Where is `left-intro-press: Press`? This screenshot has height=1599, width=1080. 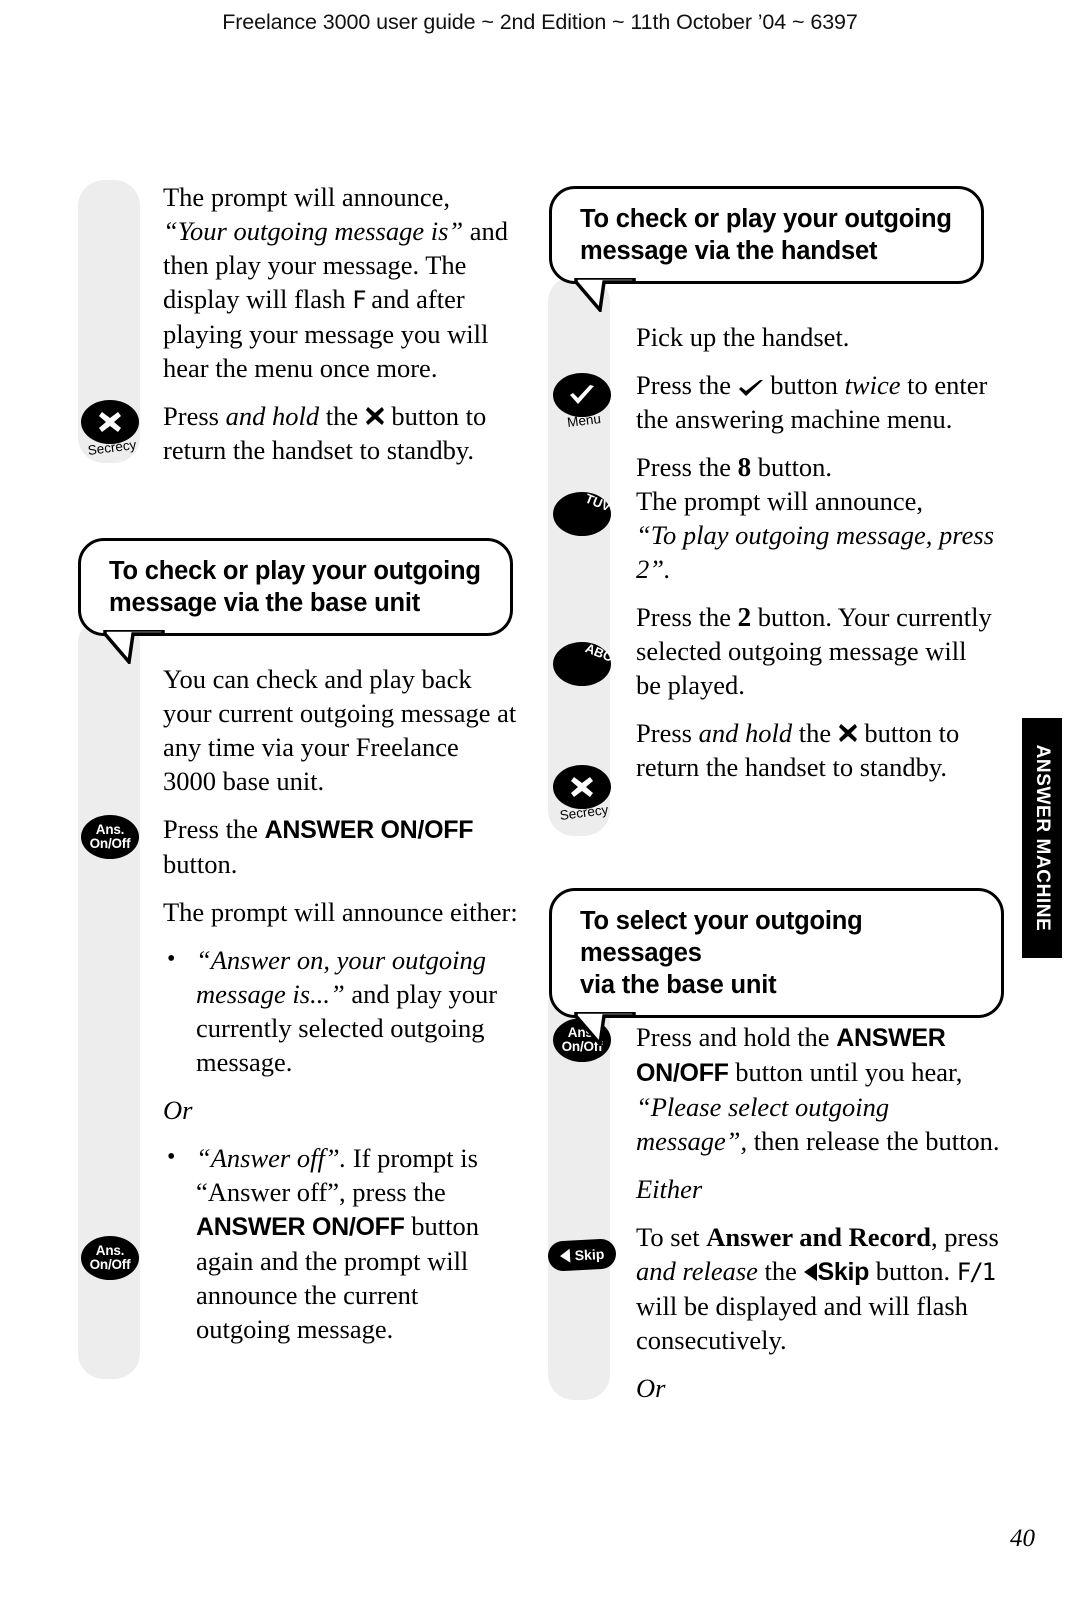 left-intro-press: Press is located at coordinates (191, 416).